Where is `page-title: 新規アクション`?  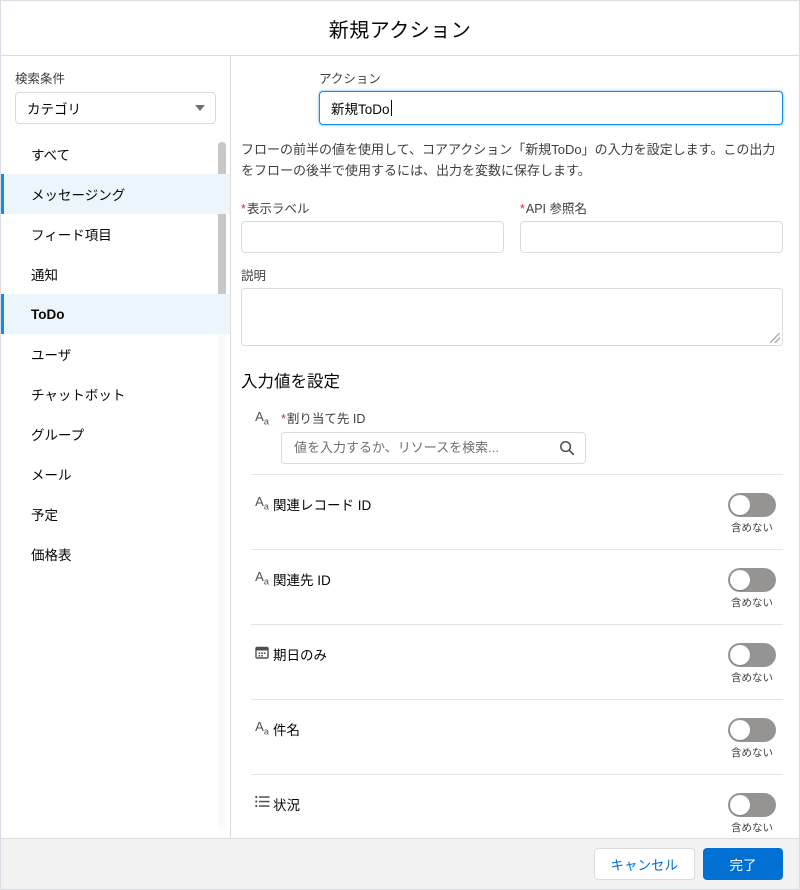
page-title: 新規アクション is located at coordinates (400, 30).